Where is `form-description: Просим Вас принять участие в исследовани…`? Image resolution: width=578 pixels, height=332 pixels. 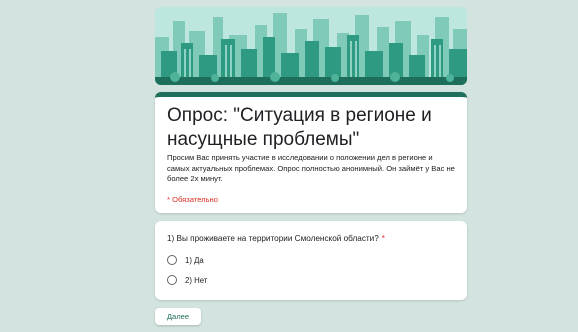
form-description: Просим Вас принять участие в исследовани… is located at coordinates (311, 168).